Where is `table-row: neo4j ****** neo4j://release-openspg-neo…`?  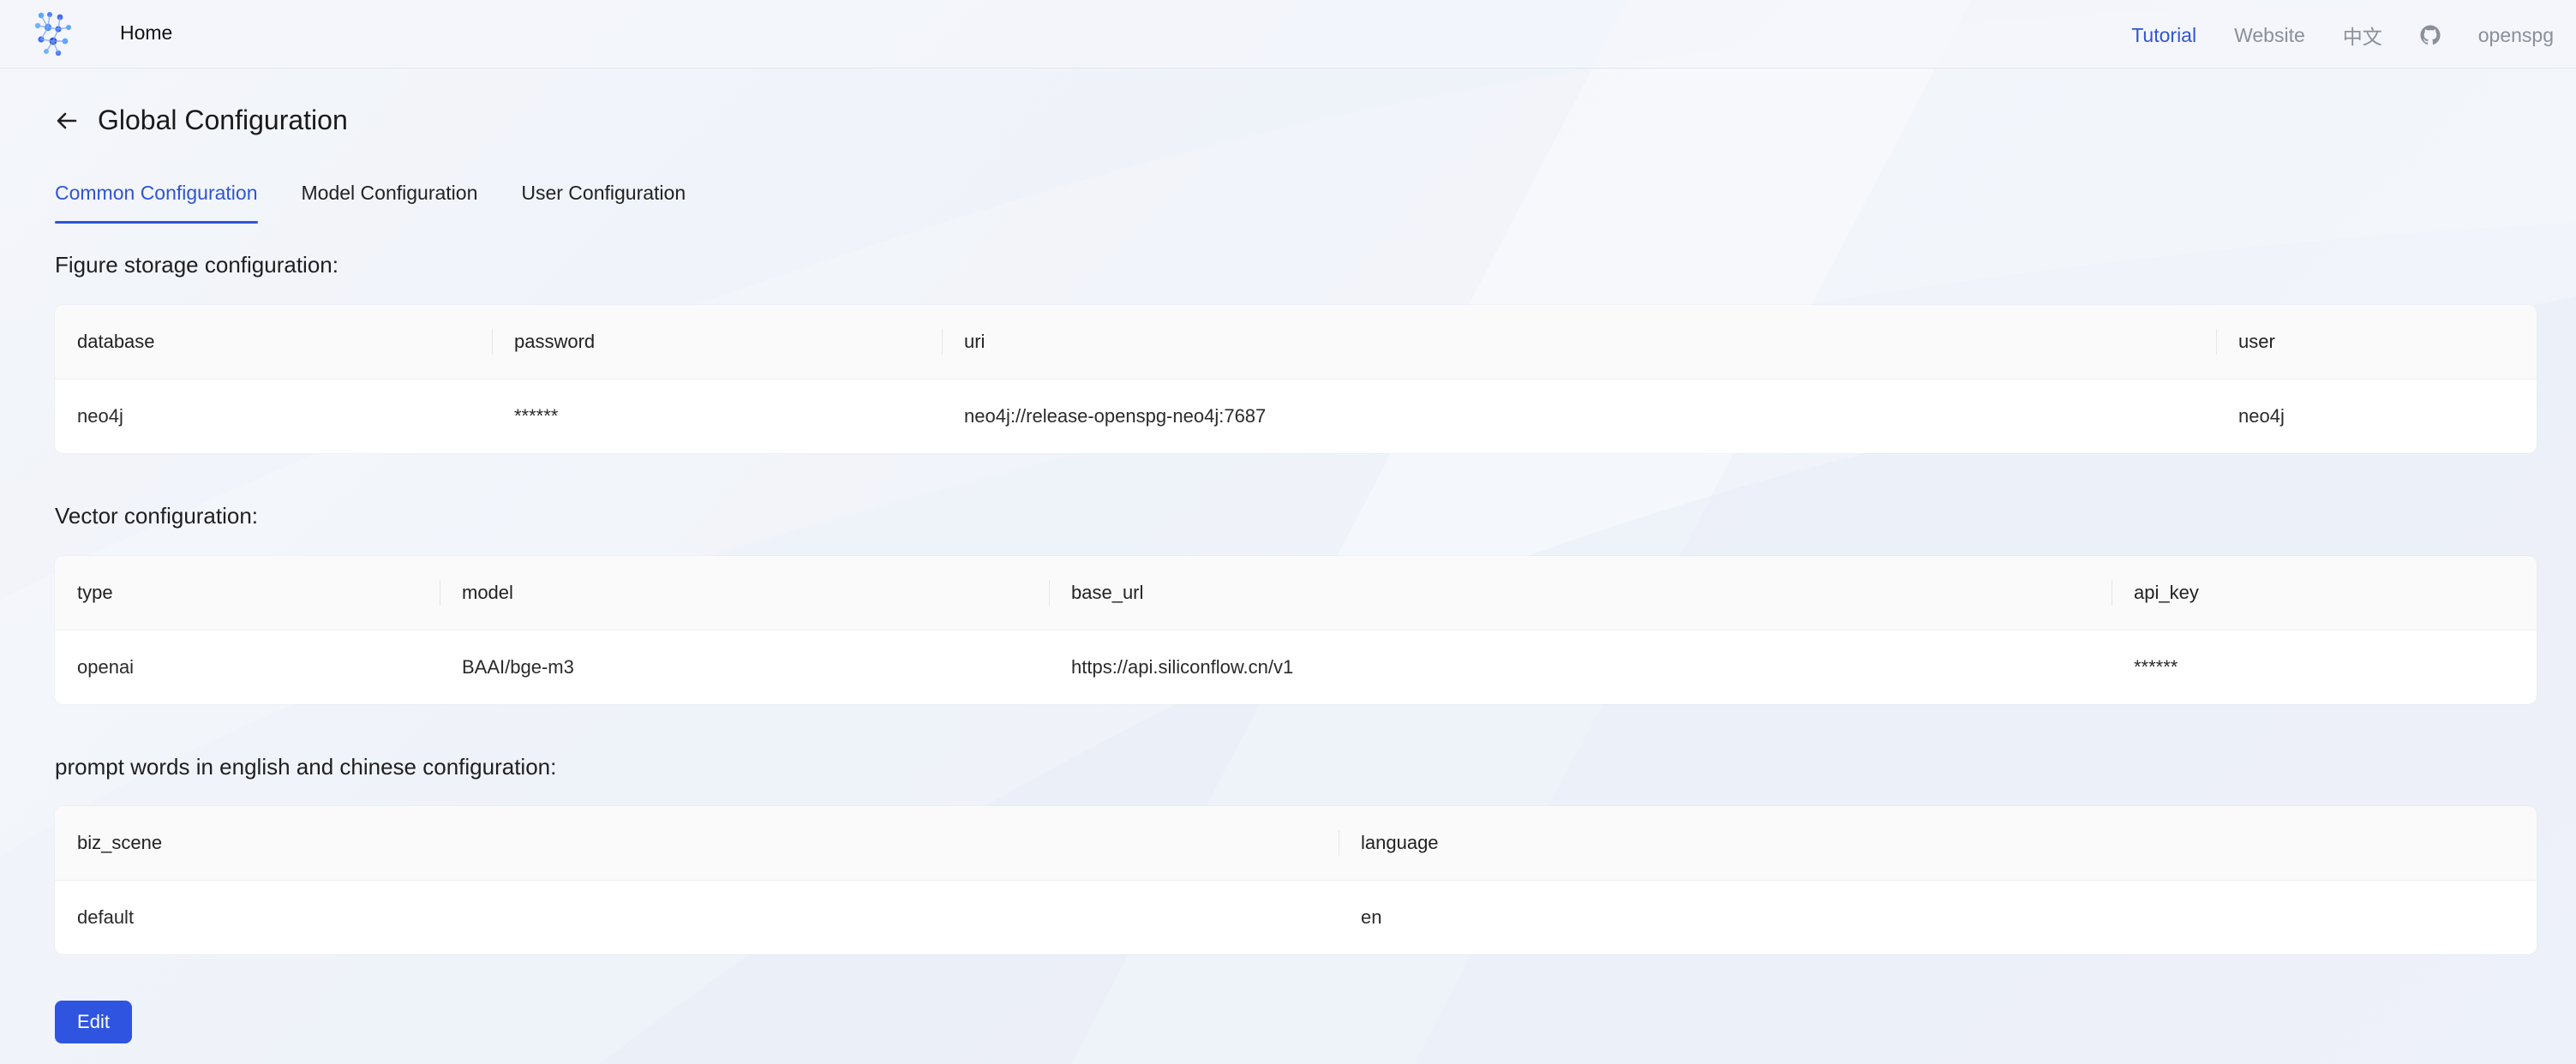
table-row: neo4j ****** neo4j://release-openspg-neo… is located at coordinates (1296, 417).